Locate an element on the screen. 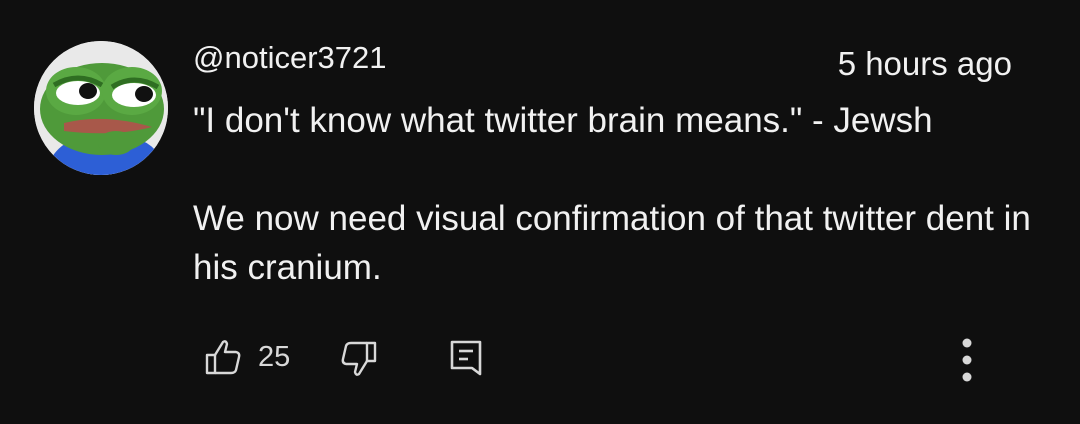  avatar is located at coordinates (101, 108).